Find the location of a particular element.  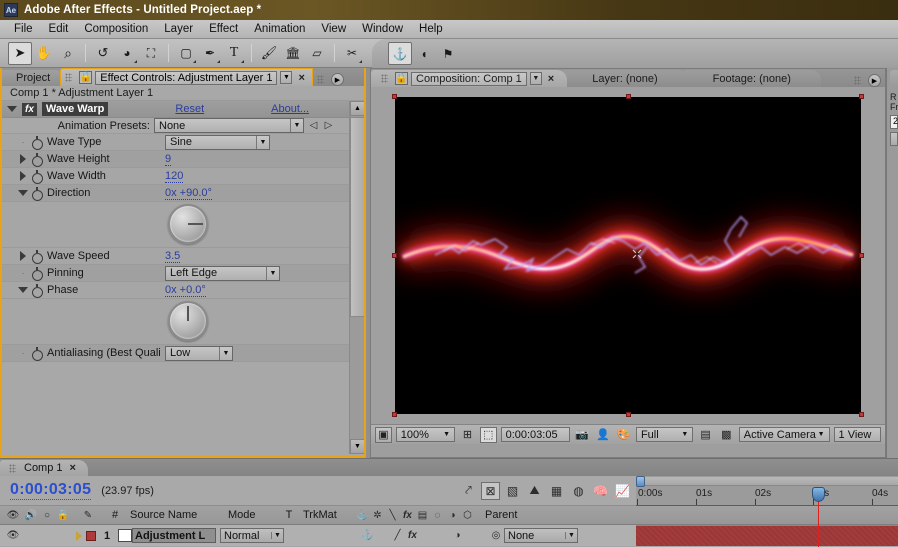

menu-file: File is located at coordinates (23, 29).